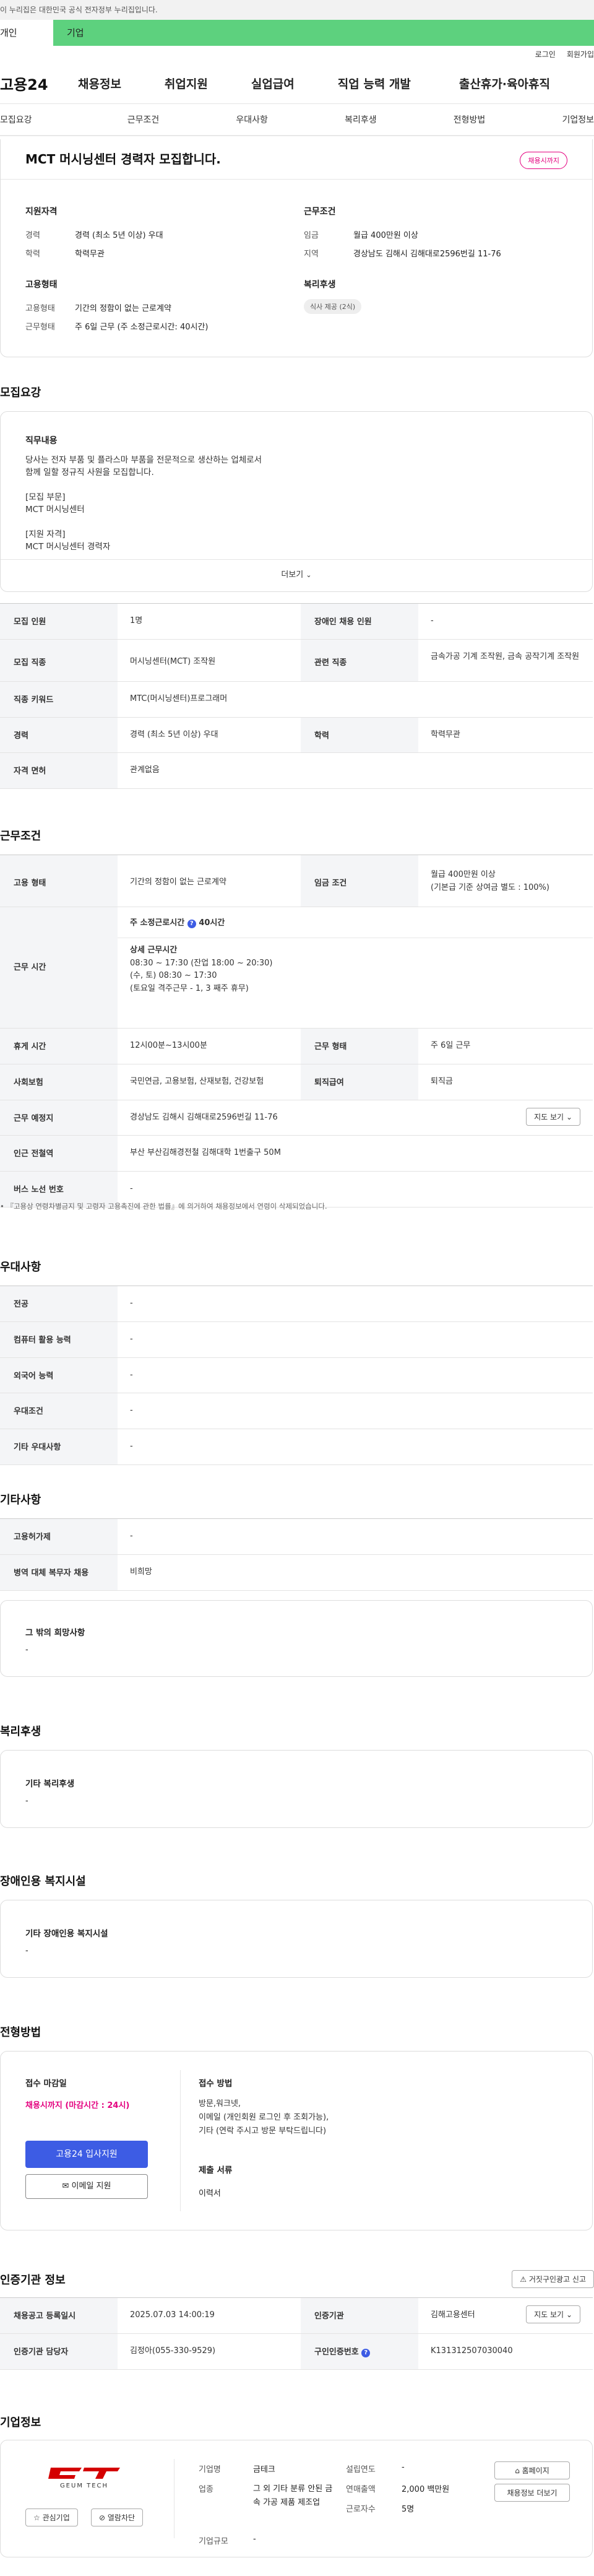  I want to click on util-links: 로그인 회원가입, so click(297, 55).